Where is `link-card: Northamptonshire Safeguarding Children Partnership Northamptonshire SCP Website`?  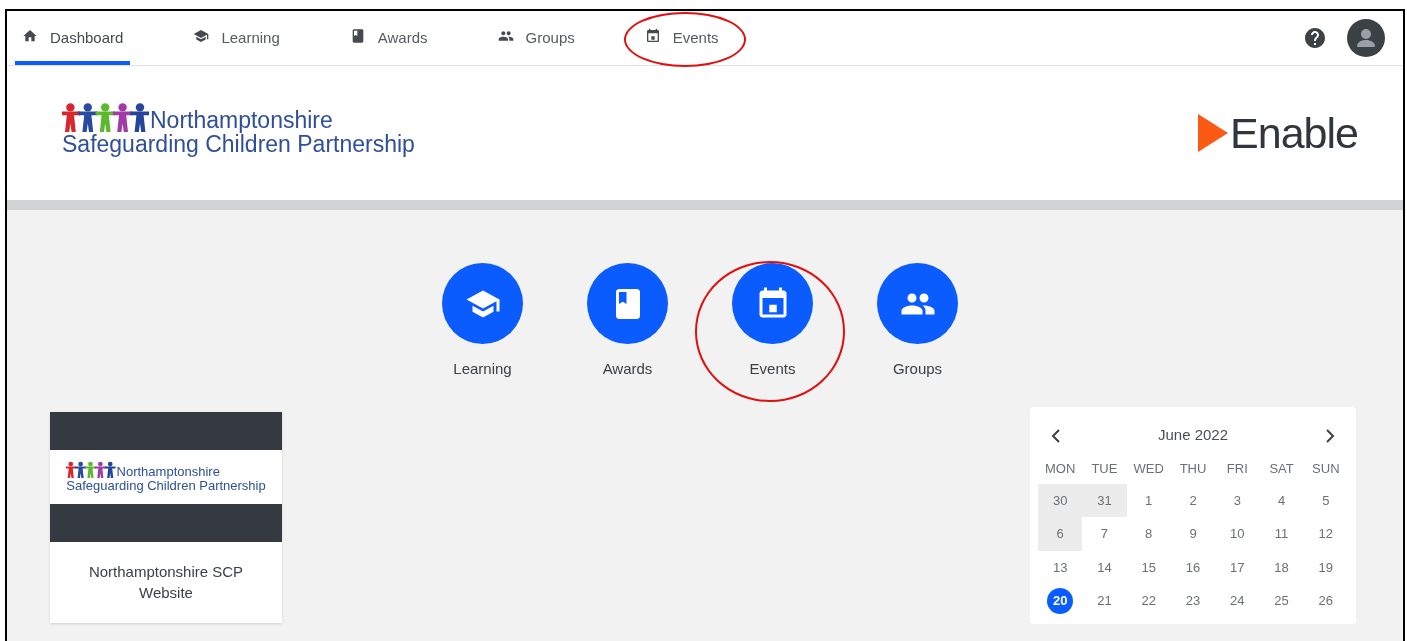
link-card: Northamptonshire Safeguarding Children Partnership Northamptonshire SCP Website is located at coordinates (166, 517).